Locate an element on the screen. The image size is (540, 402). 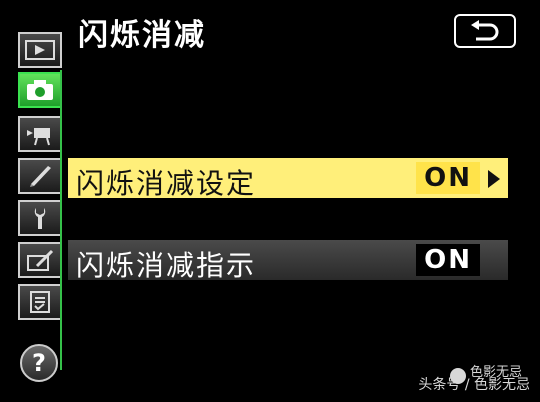
playback-icon is located at coordinates (40, 50).